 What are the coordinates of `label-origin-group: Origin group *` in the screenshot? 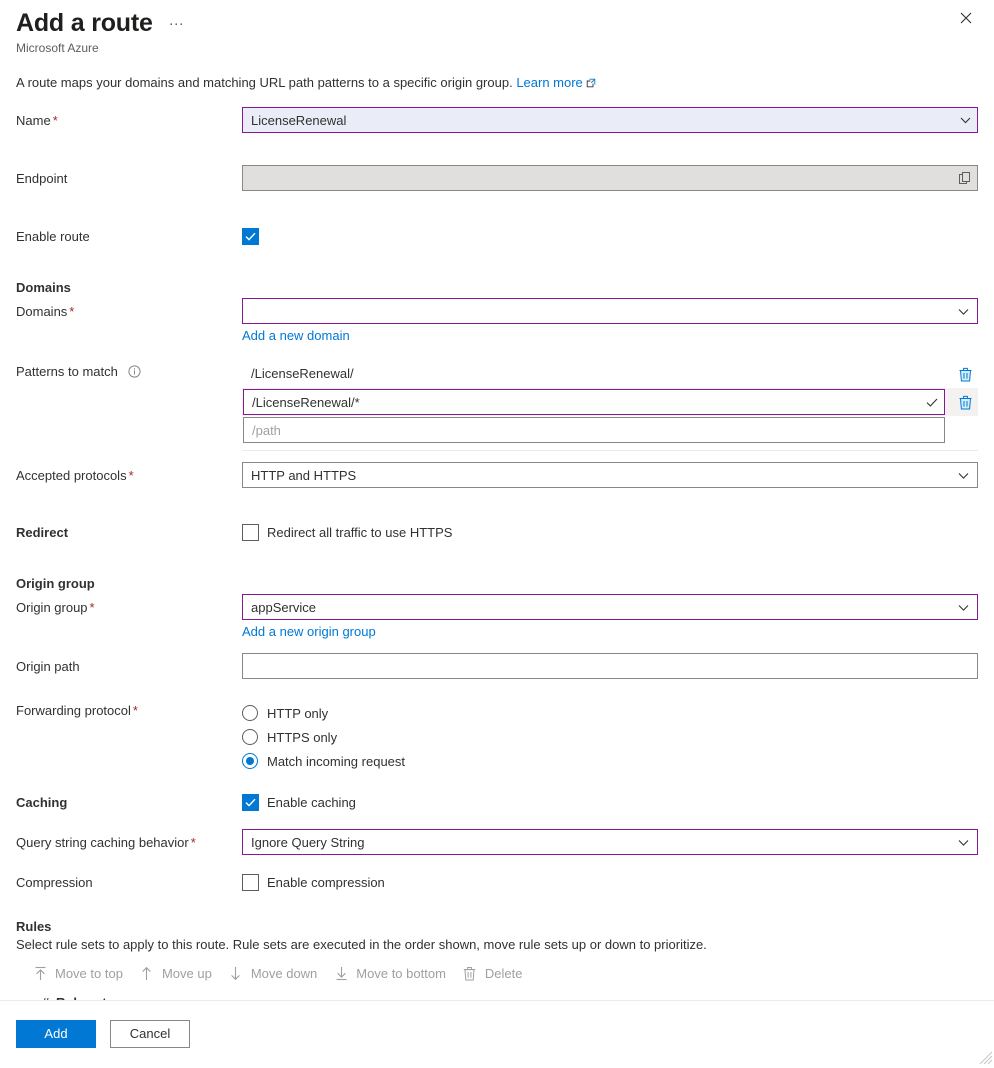 It's located at (129, 605).